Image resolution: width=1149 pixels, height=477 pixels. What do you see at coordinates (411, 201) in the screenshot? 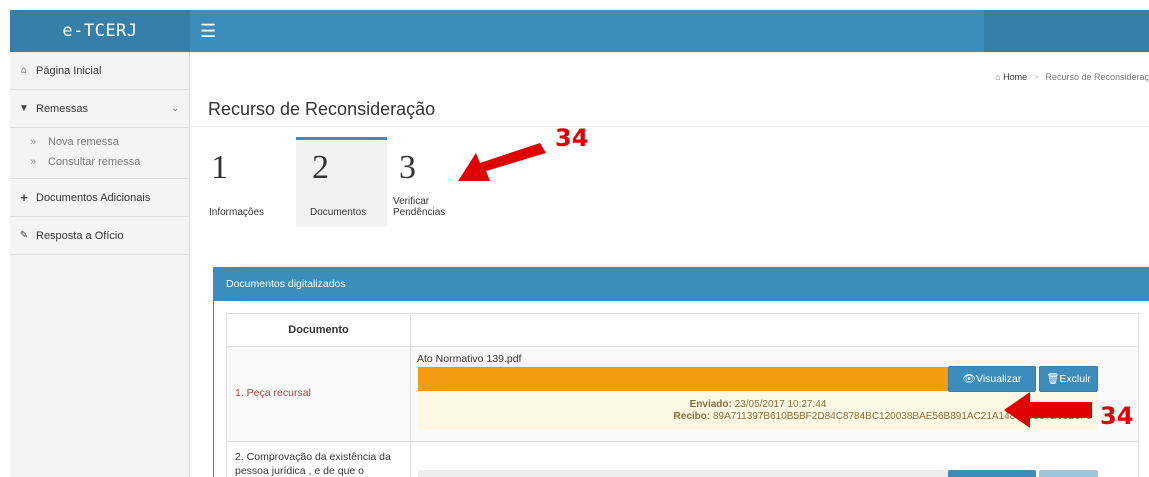
I see `step-label-line1: Verificar` at bounding box center [411, 201].